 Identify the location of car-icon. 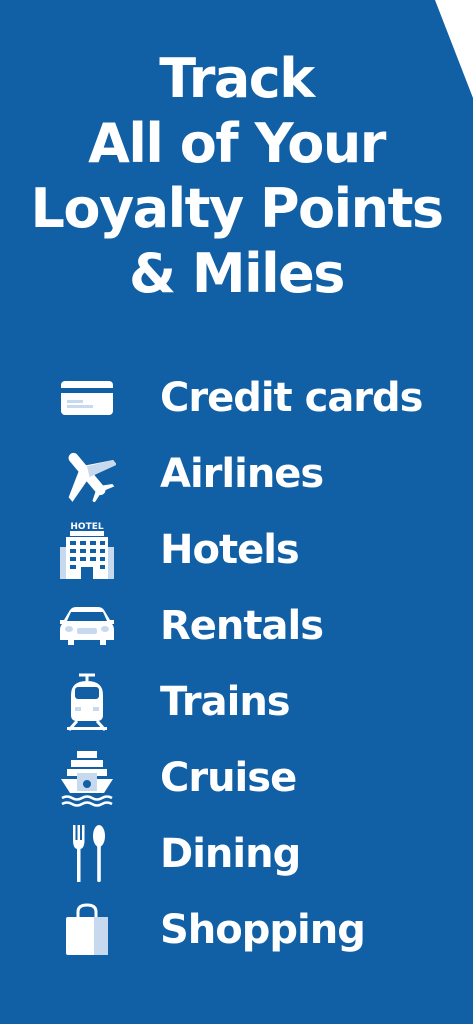
(87, 626).